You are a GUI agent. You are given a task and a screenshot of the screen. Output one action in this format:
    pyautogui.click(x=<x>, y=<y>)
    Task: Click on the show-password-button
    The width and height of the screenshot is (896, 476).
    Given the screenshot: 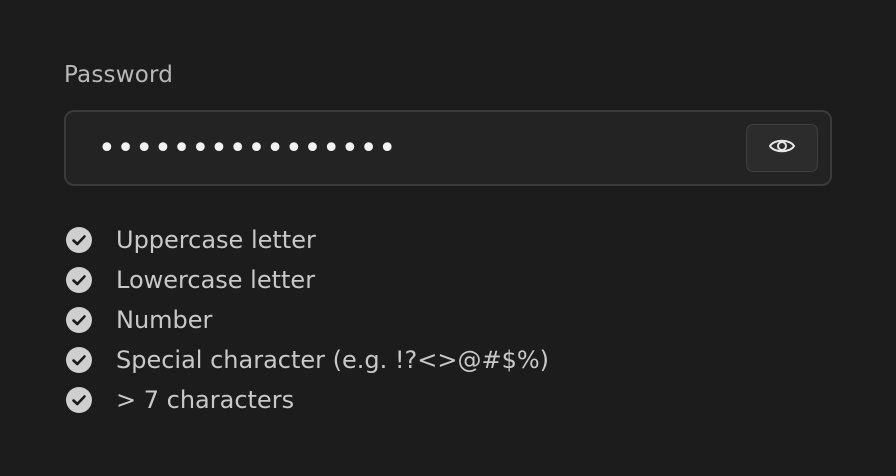 What is the action you would take?
    pyautogui.click(x=782, y=148)
    